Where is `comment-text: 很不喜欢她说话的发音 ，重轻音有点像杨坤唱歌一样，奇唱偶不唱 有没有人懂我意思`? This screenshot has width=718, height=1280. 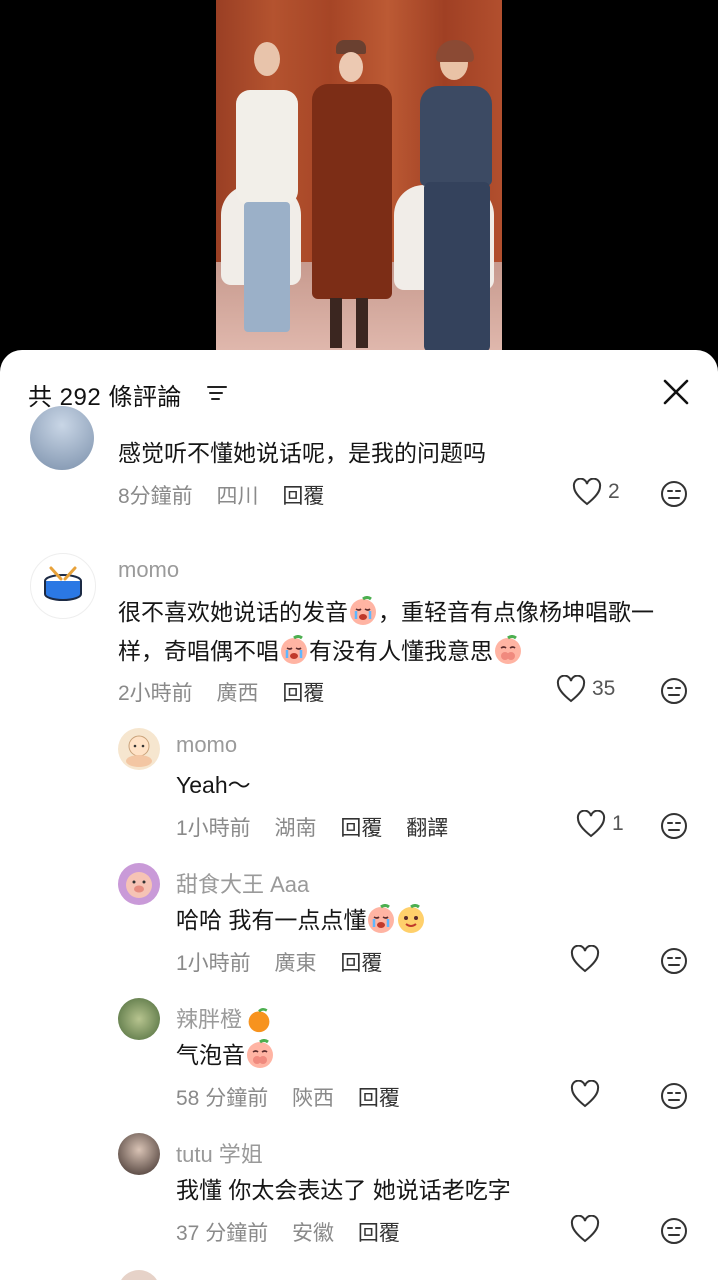 comment-text: 很不喜欢她说话的发音 ，重轻音有点像杨坤唱歌一样，奇唱偶不唱 有没有人懂我意思 is located at coordinates (401, 632).